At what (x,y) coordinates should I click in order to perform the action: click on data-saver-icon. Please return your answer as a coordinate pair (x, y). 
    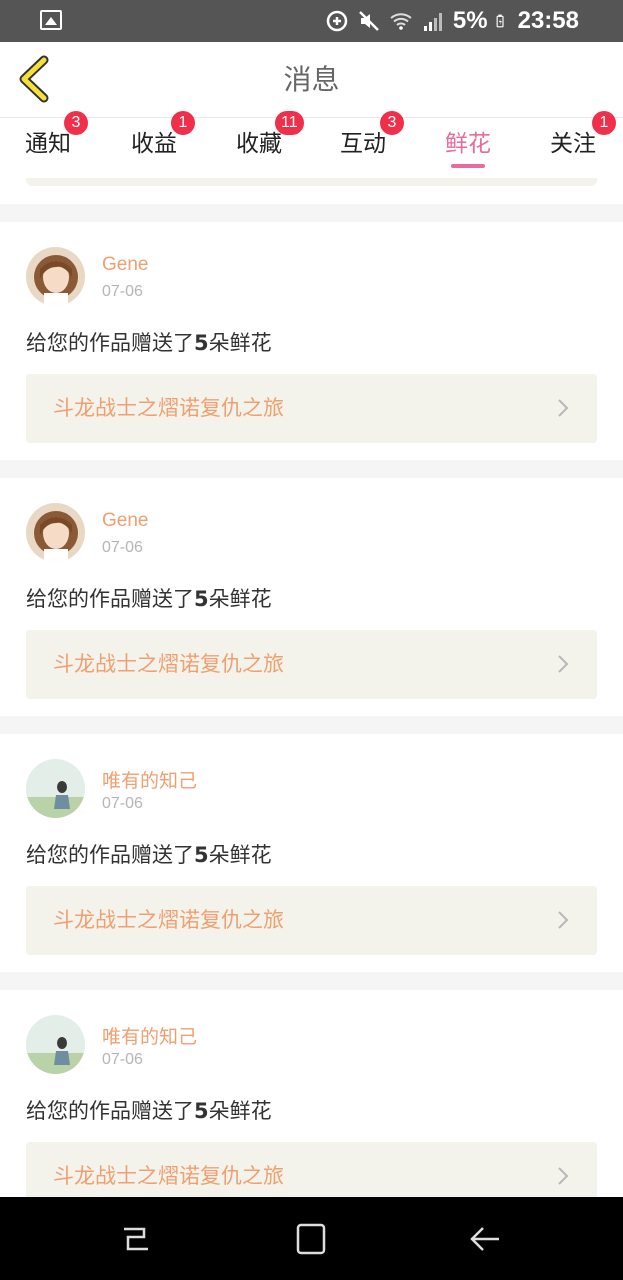
    Looking at the image, I should click on (337, 21).